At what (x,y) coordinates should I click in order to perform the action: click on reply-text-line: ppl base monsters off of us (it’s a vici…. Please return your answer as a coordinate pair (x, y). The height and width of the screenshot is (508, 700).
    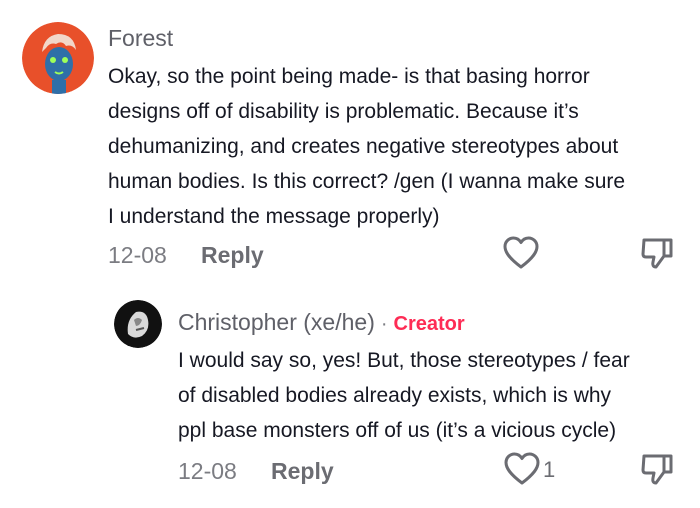
    Looking at the image, I should click on (397, 430).